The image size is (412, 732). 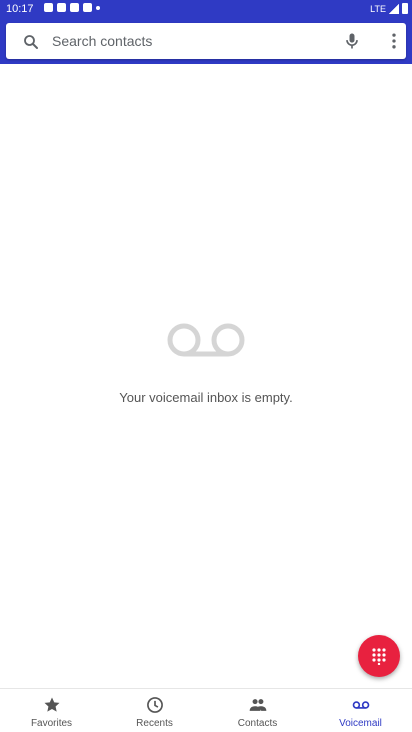 What do you see at coordinates (206, 362) in the screenshot?
I see `empty-state: Your voicemail inbox is empty.` at bounding box center [206, 362].